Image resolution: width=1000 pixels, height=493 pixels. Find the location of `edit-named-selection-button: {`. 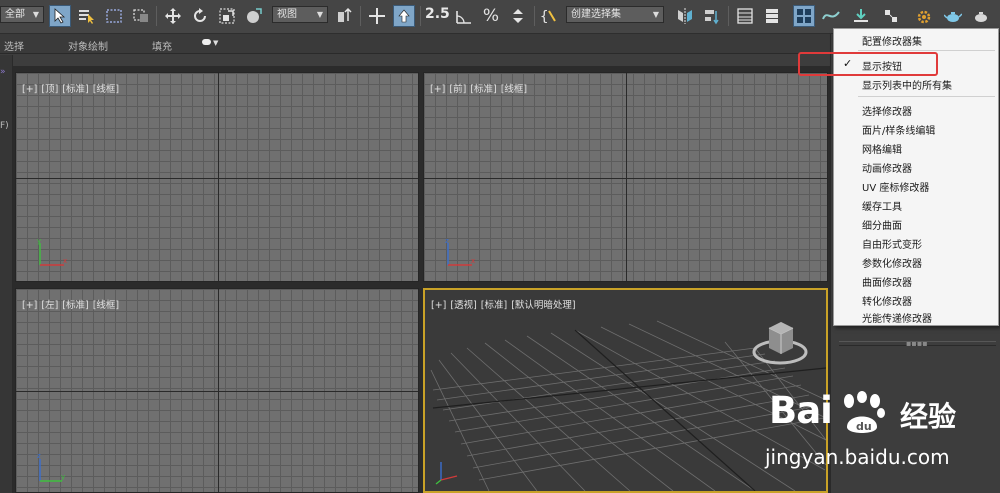

edit-named-selection-button: { is located at coordinates (550, 16).